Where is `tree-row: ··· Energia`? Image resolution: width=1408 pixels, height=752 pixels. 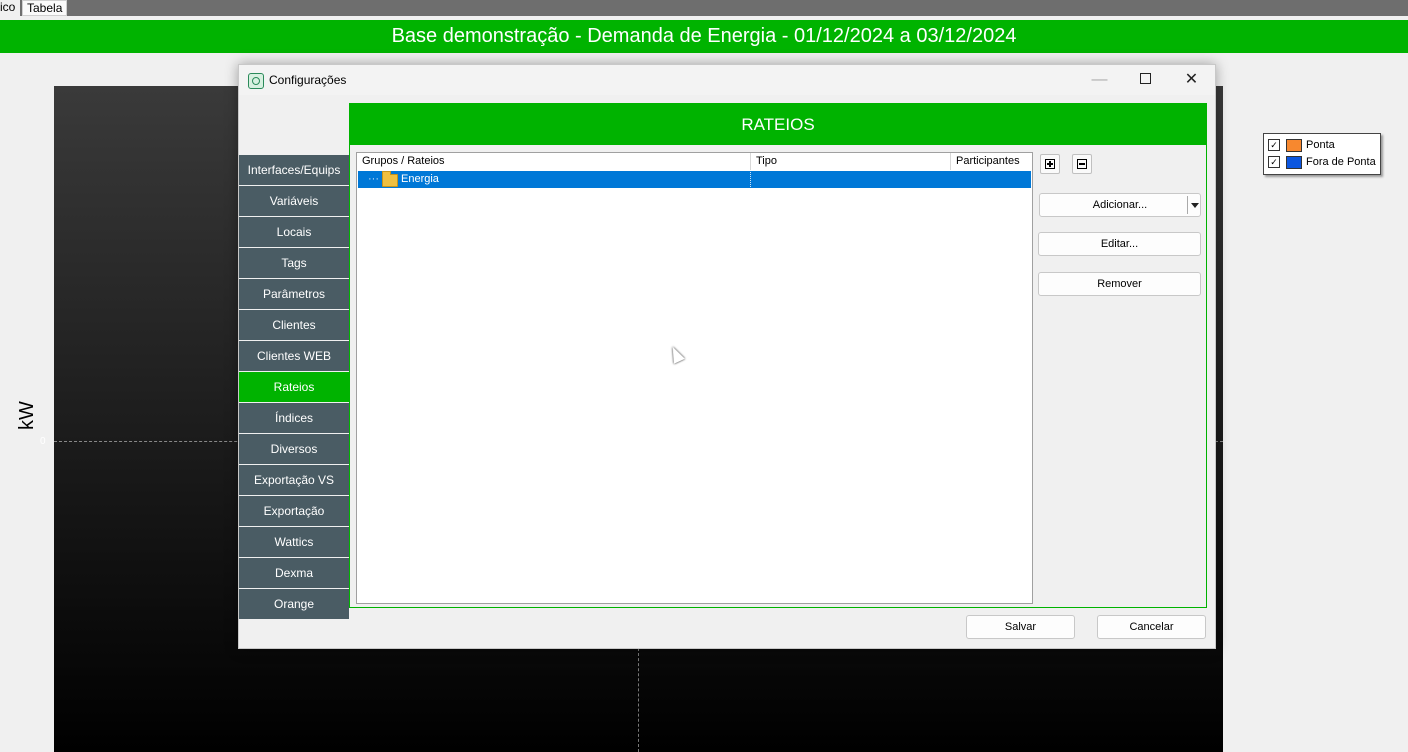
tree-row: ··· Energia is located at coordinates (694, 179).